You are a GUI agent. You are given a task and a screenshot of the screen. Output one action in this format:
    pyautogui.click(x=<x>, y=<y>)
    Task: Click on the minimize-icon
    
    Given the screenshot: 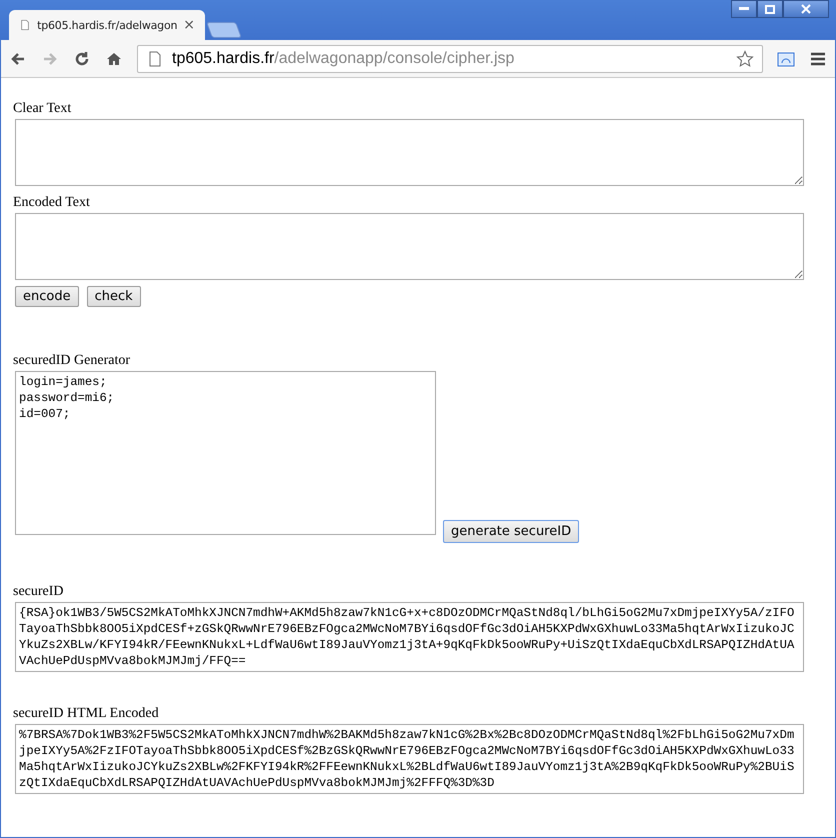 What is the action you would take?
    pyautogui.click(x=744, y=9)
    